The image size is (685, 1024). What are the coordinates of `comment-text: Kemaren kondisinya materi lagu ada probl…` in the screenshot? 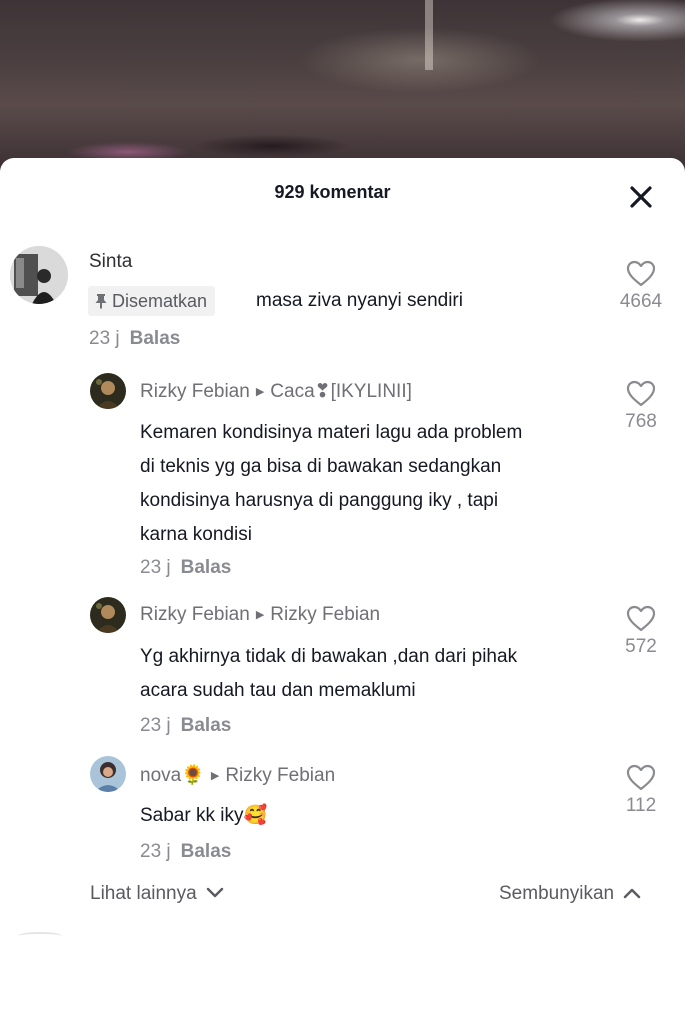 It's located at (331, 484).